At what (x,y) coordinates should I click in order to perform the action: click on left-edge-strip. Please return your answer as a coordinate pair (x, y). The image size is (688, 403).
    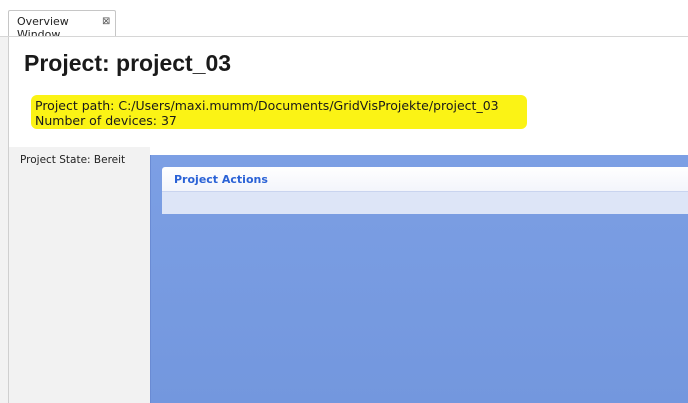
    Looking at the image, I should click on (4, 220).